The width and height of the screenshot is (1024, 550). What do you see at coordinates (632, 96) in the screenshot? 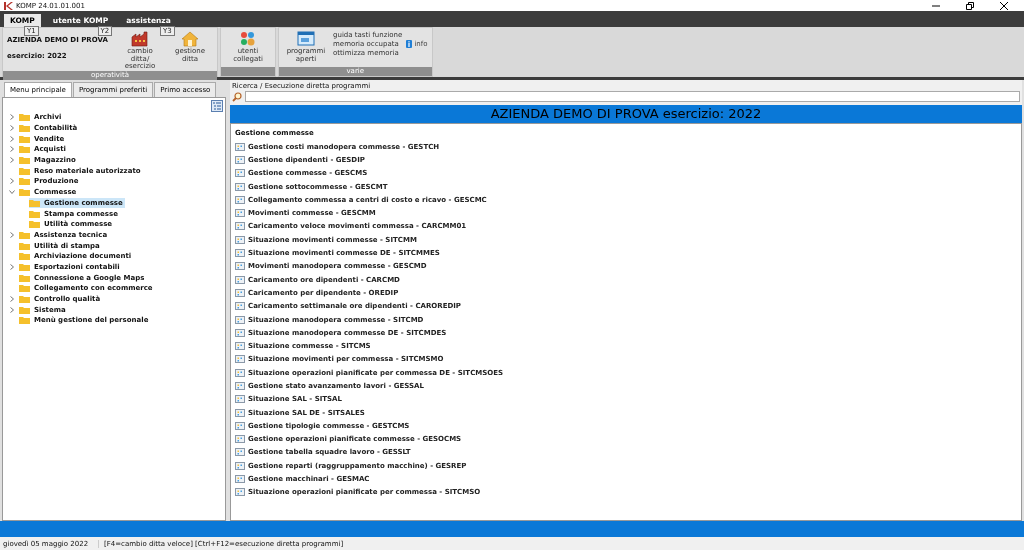
I see `search-field` at bounding box center [632, 96].